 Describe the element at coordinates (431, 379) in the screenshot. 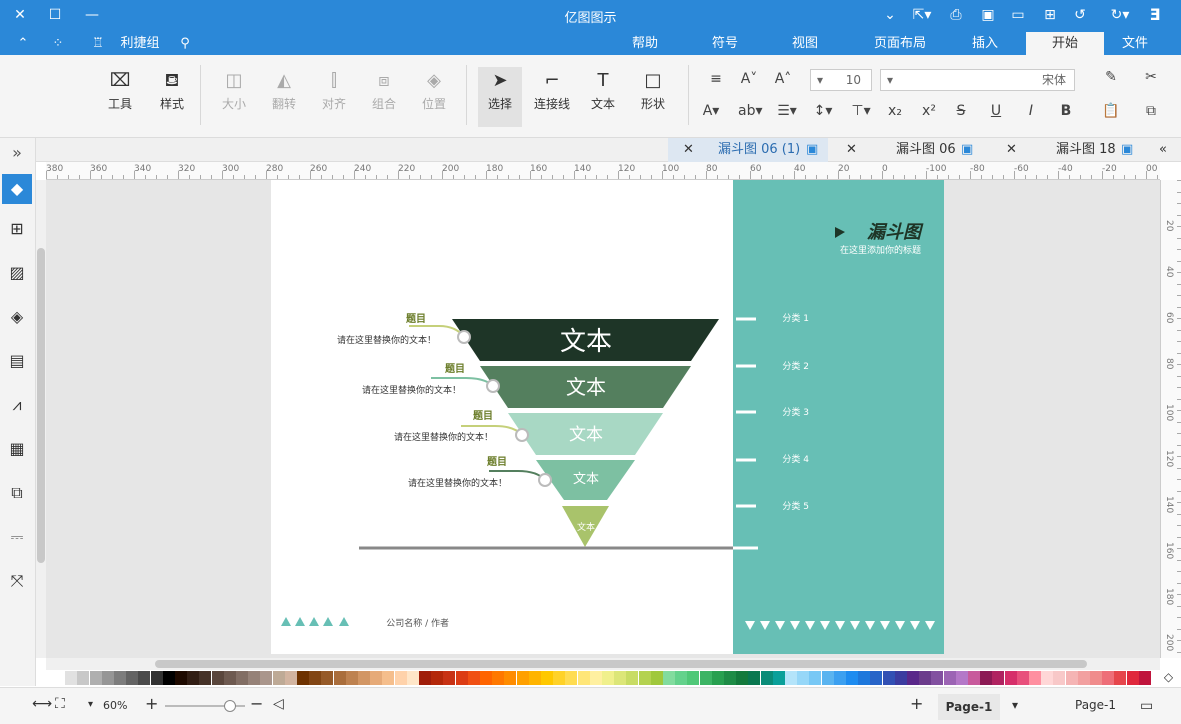

I see `callout-2: 题目 请在这里替换你的文本！` at that location.